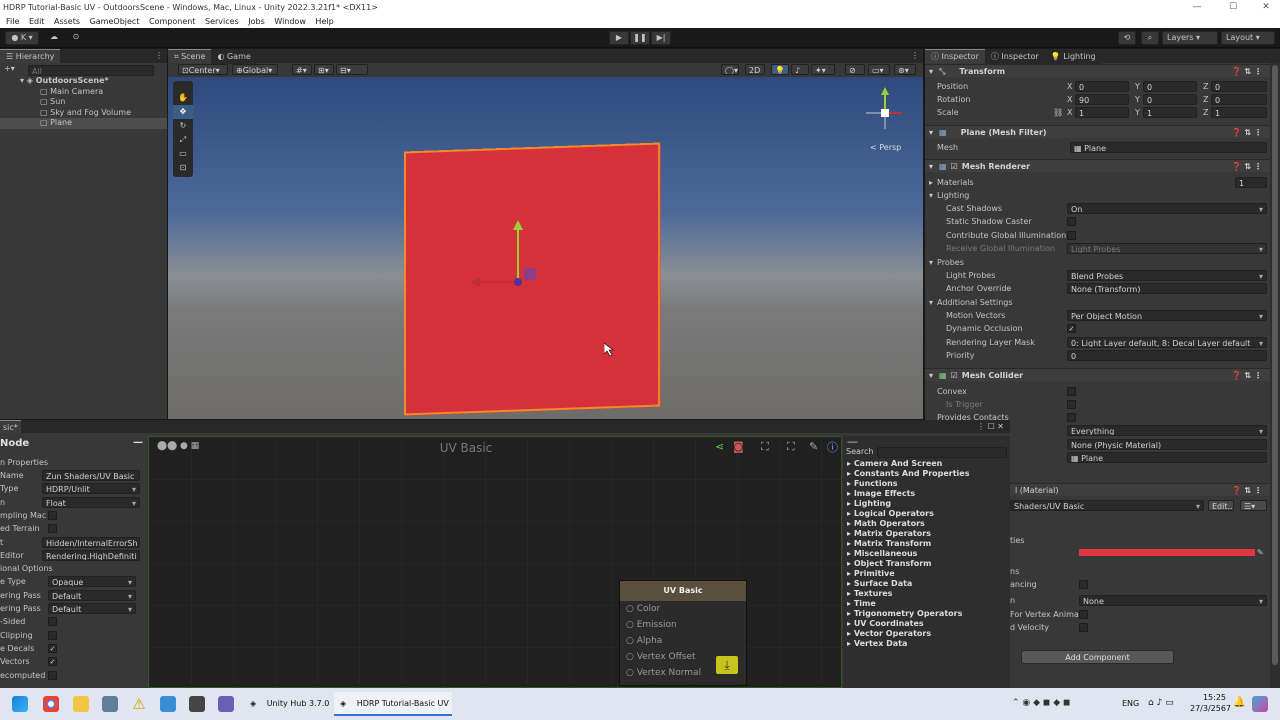 The width and height of the screenshot is (1280, 720). Describe the element at coordinates (92, 595) in the screenshot. I see `property-field: Default` at that location.